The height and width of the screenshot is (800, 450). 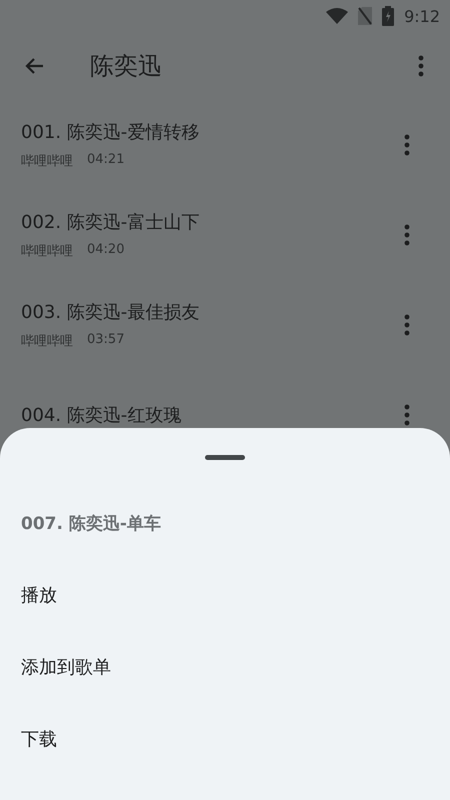 What do you see at coordinates (105, 340) in the screenshot?
I see `song-duration: 03:57` at bounding box center [105, 340].